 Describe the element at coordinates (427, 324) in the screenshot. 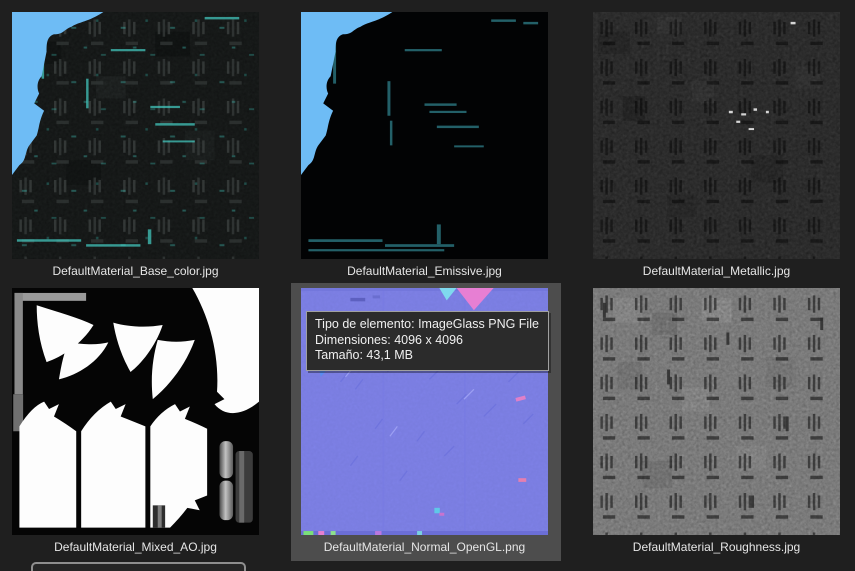

I see `tooltip-line-type: Tipo de elemento: ImageGlass PNG File` at that location.